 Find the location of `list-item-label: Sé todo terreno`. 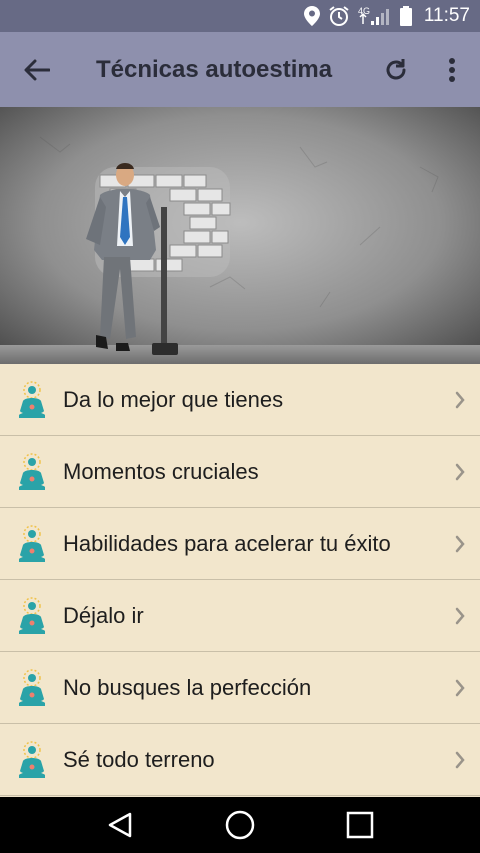

list-item-label: Sé todo terreno is located at coordinates (139, 759).